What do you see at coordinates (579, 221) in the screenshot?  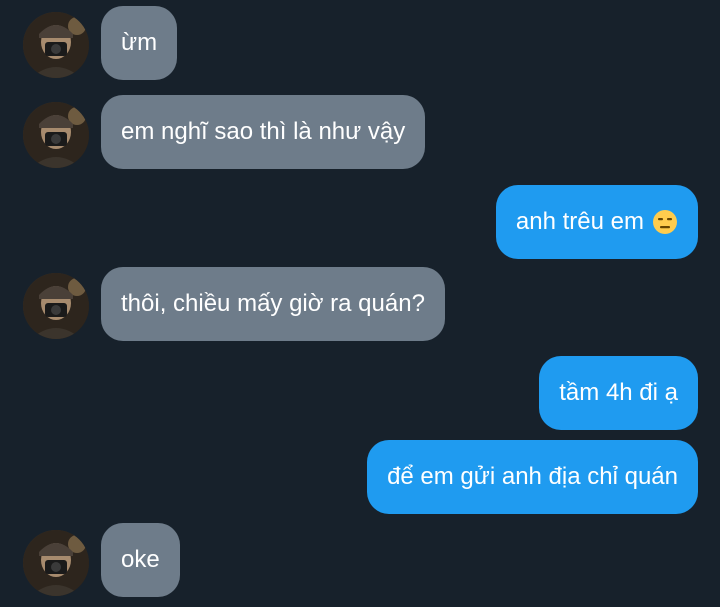 I see `message-text: anh trêu em` at bounding box center [579, 221].